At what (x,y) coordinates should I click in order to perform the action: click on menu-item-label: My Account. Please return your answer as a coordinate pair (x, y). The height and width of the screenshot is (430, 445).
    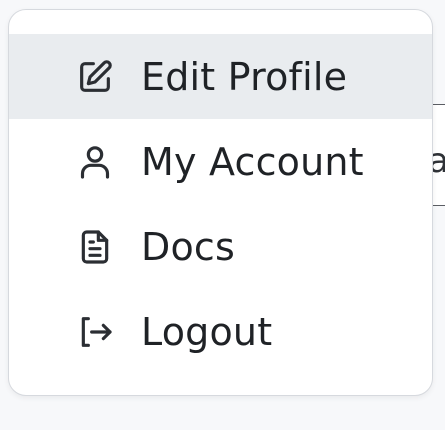
    Looking at the image, I should click on (252, 161).